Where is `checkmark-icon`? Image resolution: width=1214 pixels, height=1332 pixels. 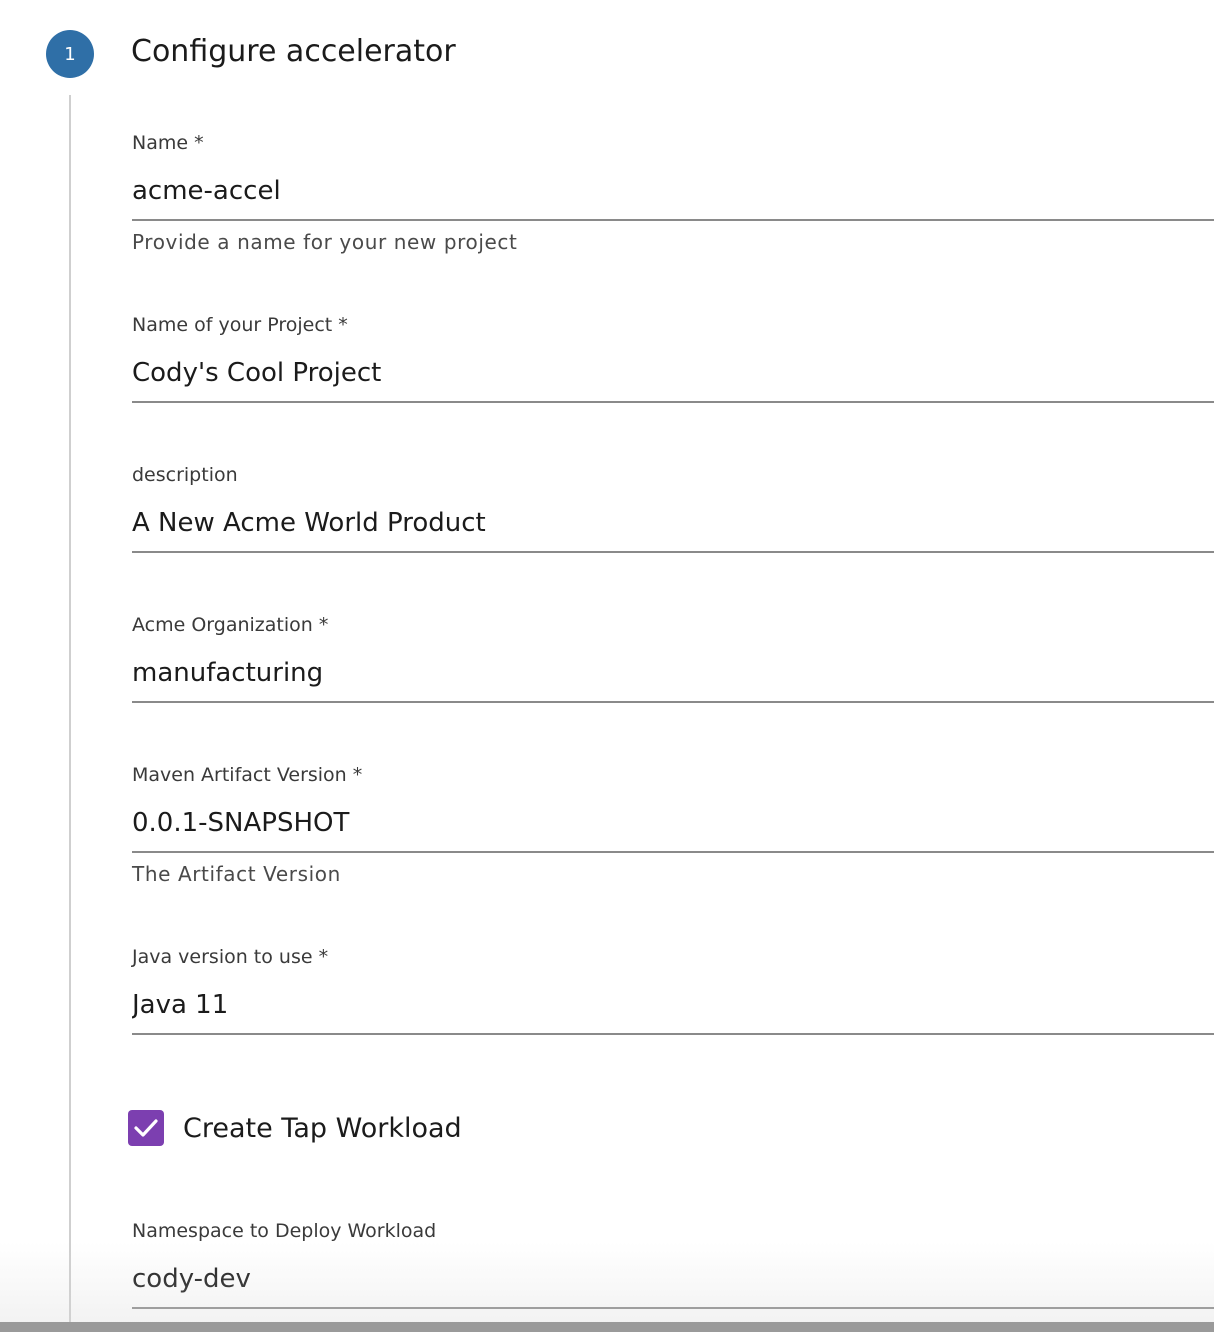 checkmark-icon is located at coordinates (146, 1128).